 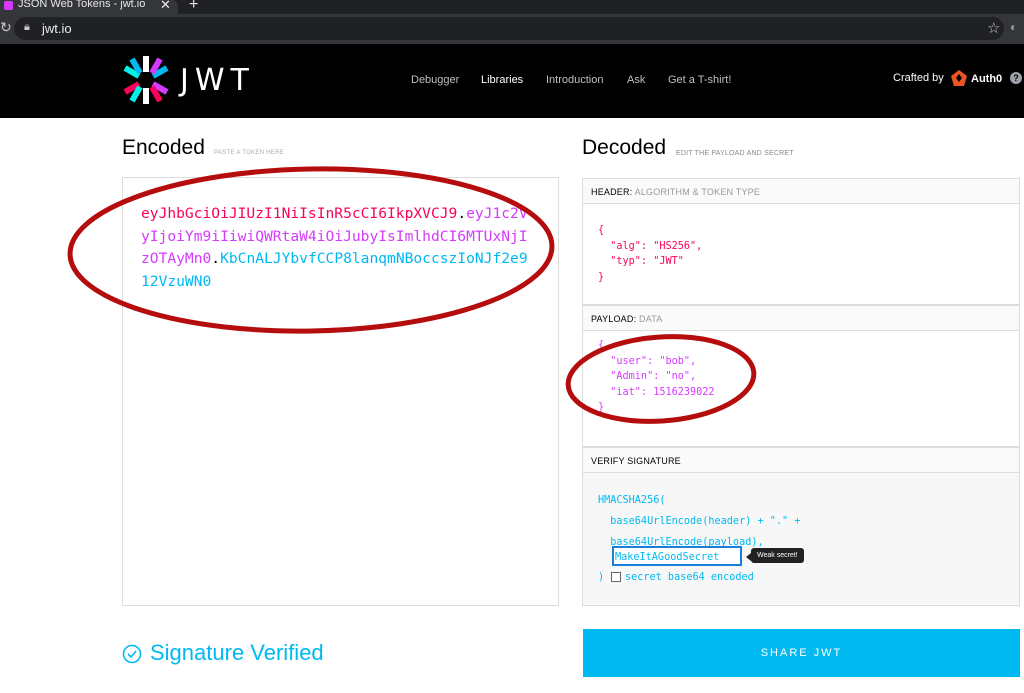 What do you see at coordinates (986, 79) in the screenshot?
I see `auth0-brand: Auth0` at bounding box center [986, 79].